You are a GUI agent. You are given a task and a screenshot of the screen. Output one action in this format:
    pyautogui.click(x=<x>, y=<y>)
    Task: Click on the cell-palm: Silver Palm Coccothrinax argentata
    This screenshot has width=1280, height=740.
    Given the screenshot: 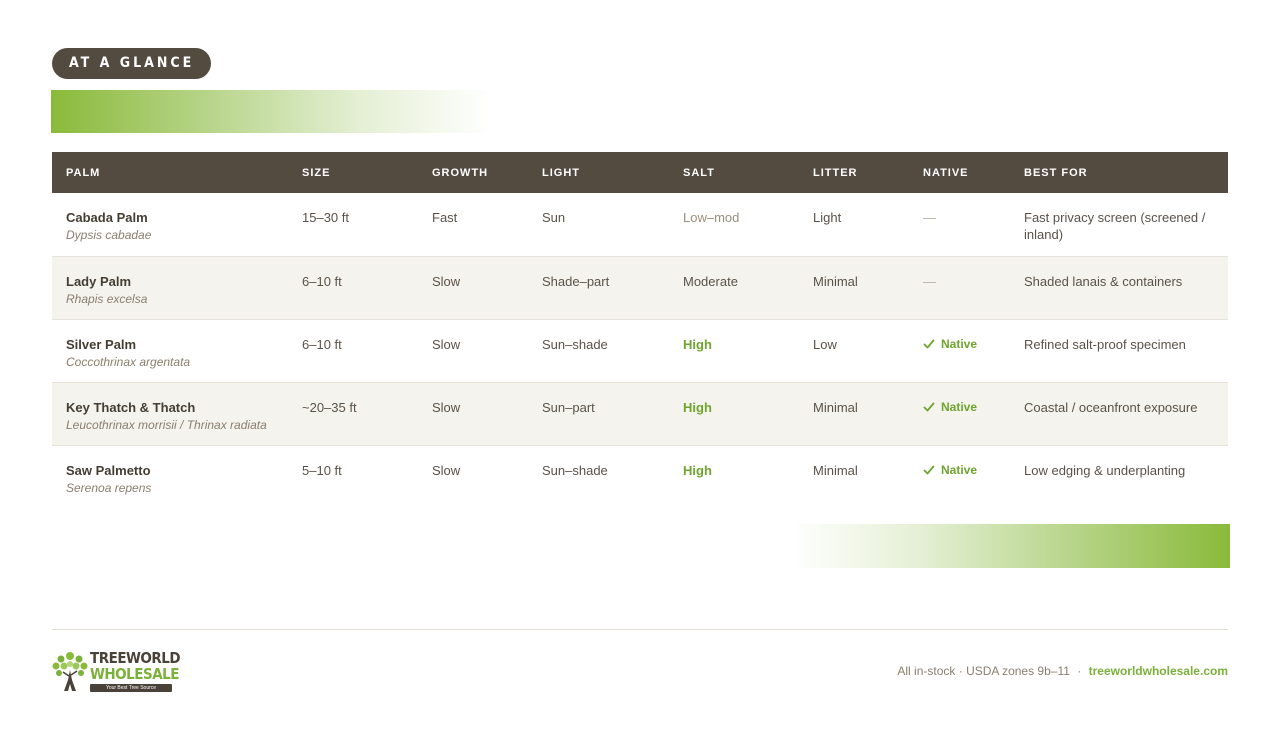 What is the action you would take?
    pyautogui.click(x=170, y=350)
    